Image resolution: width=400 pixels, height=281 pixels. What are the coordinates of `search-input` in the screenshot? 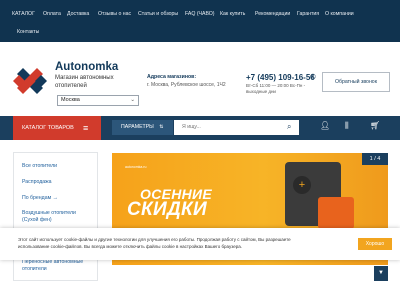 It's located at (236, 127).